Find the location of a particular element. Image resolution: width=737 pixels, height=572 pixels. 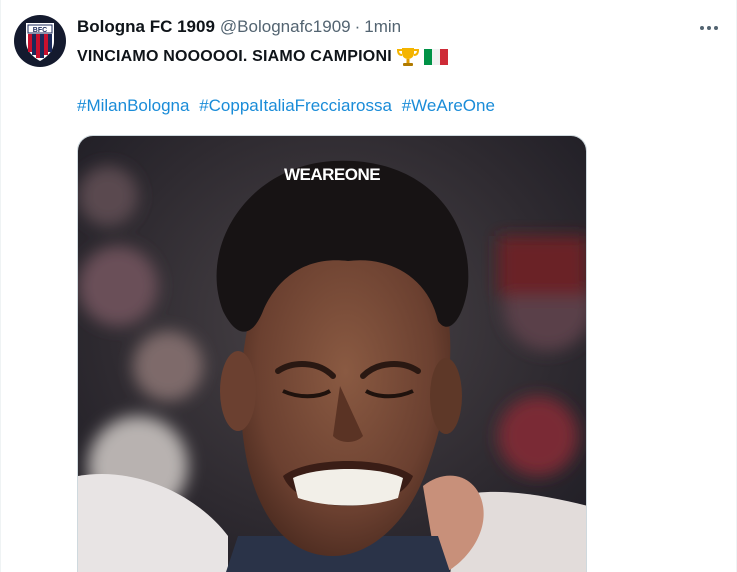

hashtag-link: #MilanBologna is located at coordinates (133, 105).